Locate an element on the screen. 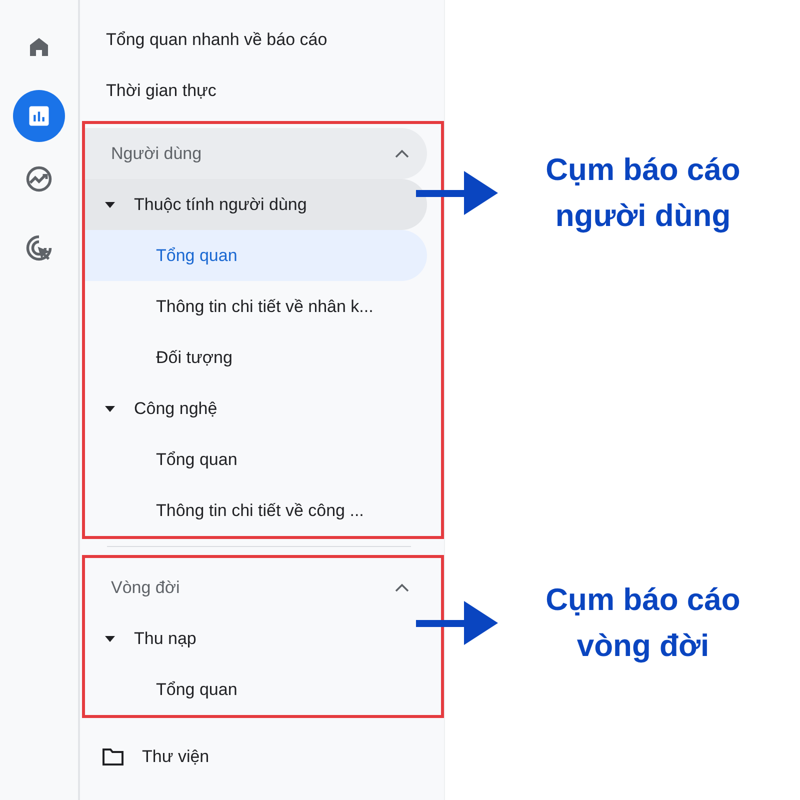 This screenshot has height=800, width=800. cursor-target-icon is located at coordinates (39, 248).